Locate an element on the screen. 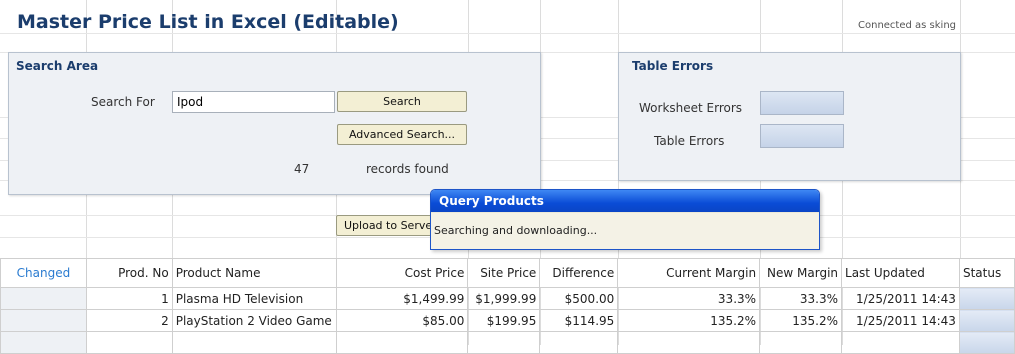 This screenshot has height=354, width=1015. cell-new-margin: 33.3% is located at coordinates (801, 298).